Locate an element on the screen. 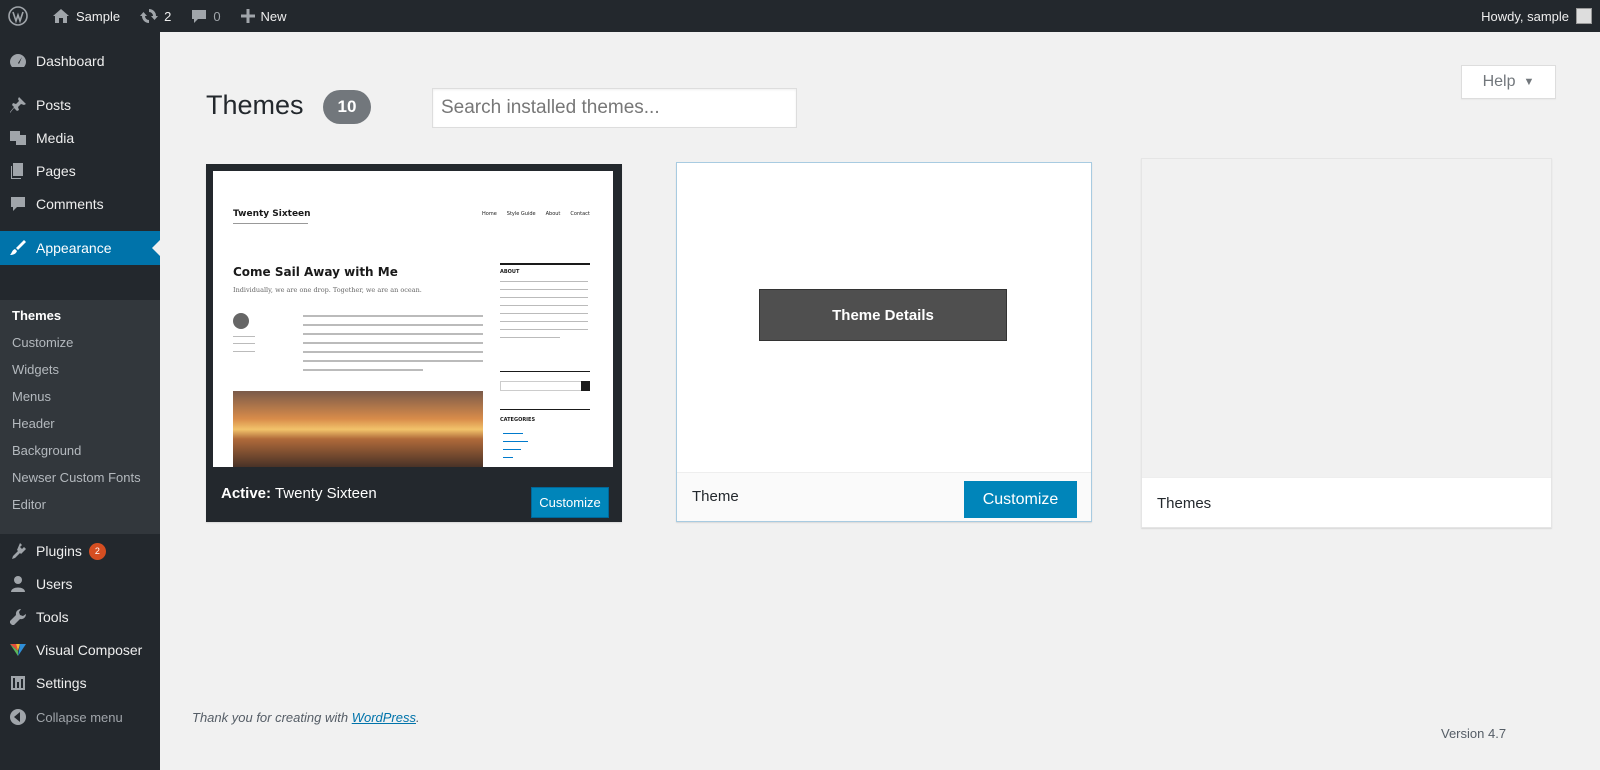  sidebar-item-appearance: Appearance is located at coordinates (80, 248).